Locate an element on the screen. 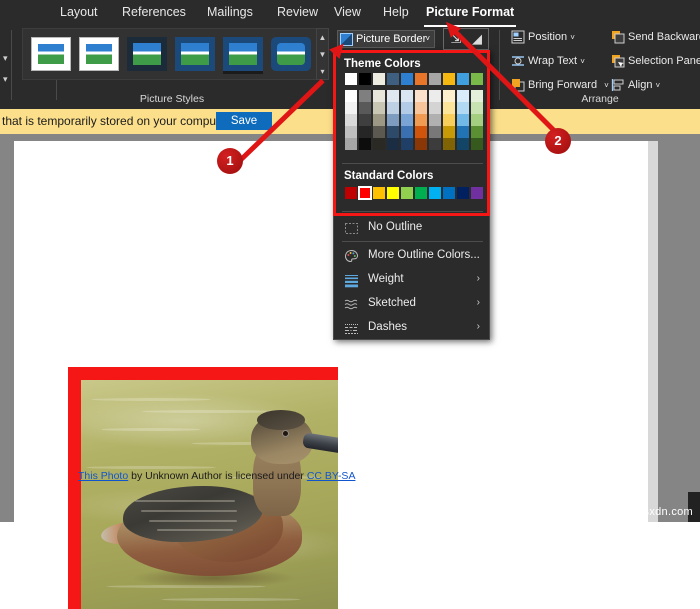 The image size is (700, 609). save-button: Save is located at coordinates (244, 121).